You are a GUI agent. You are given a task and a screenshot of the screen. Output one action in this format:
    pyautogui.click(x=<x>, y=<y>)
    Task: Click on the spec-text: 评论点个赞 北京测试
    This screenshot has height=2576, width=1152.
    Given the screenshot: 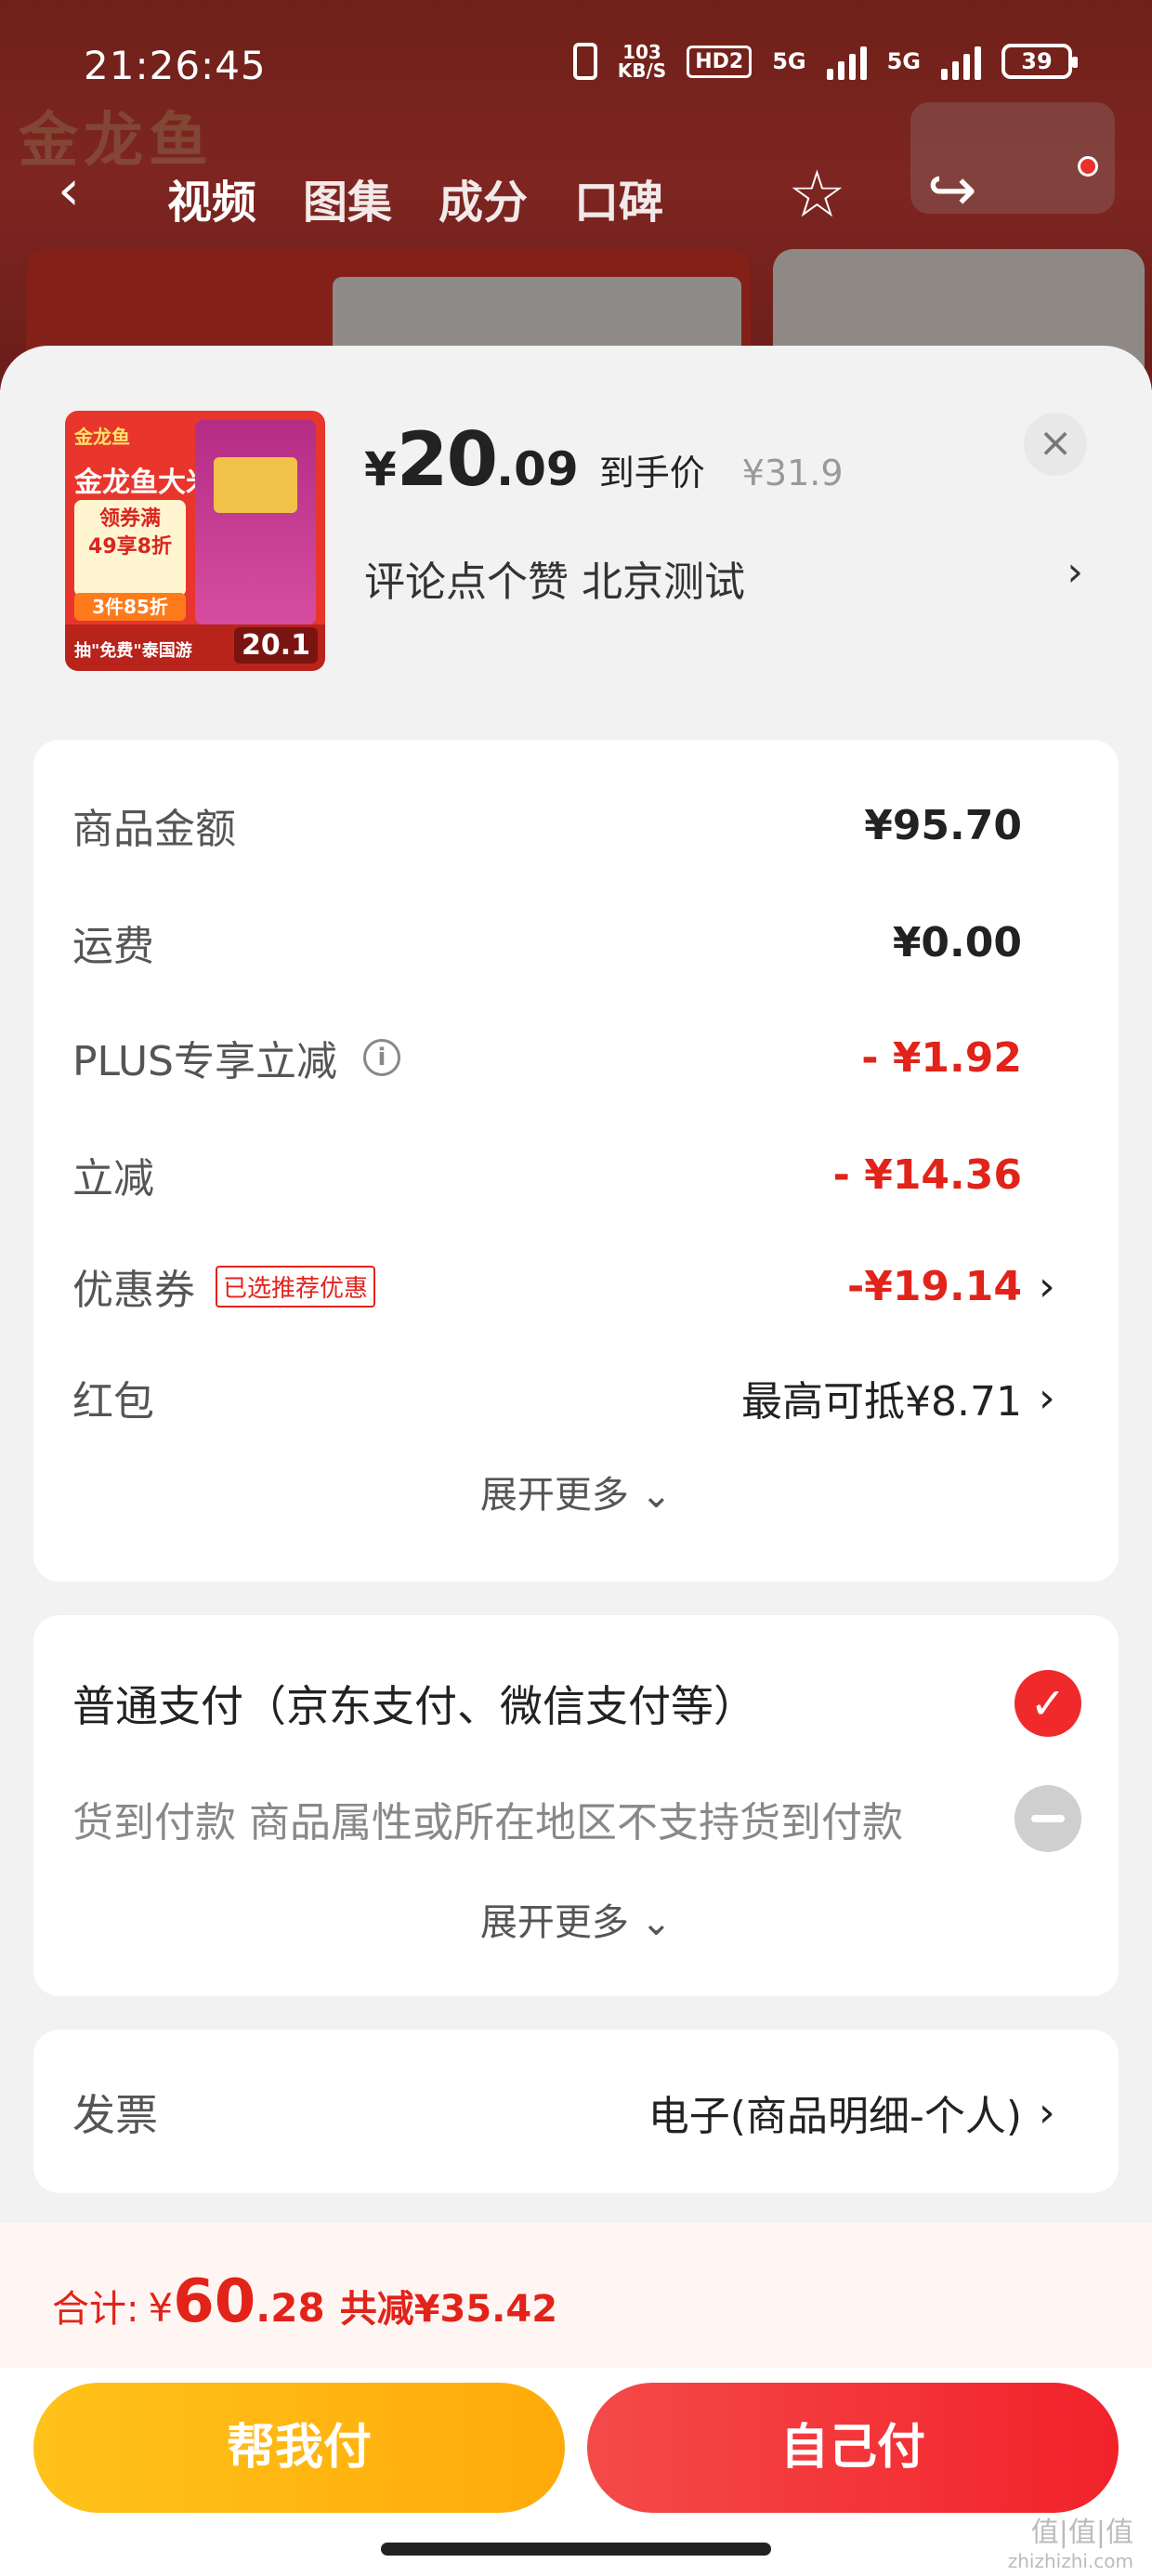 What is the action you would take?
    pyautogui.click(x=554, y=582)
    